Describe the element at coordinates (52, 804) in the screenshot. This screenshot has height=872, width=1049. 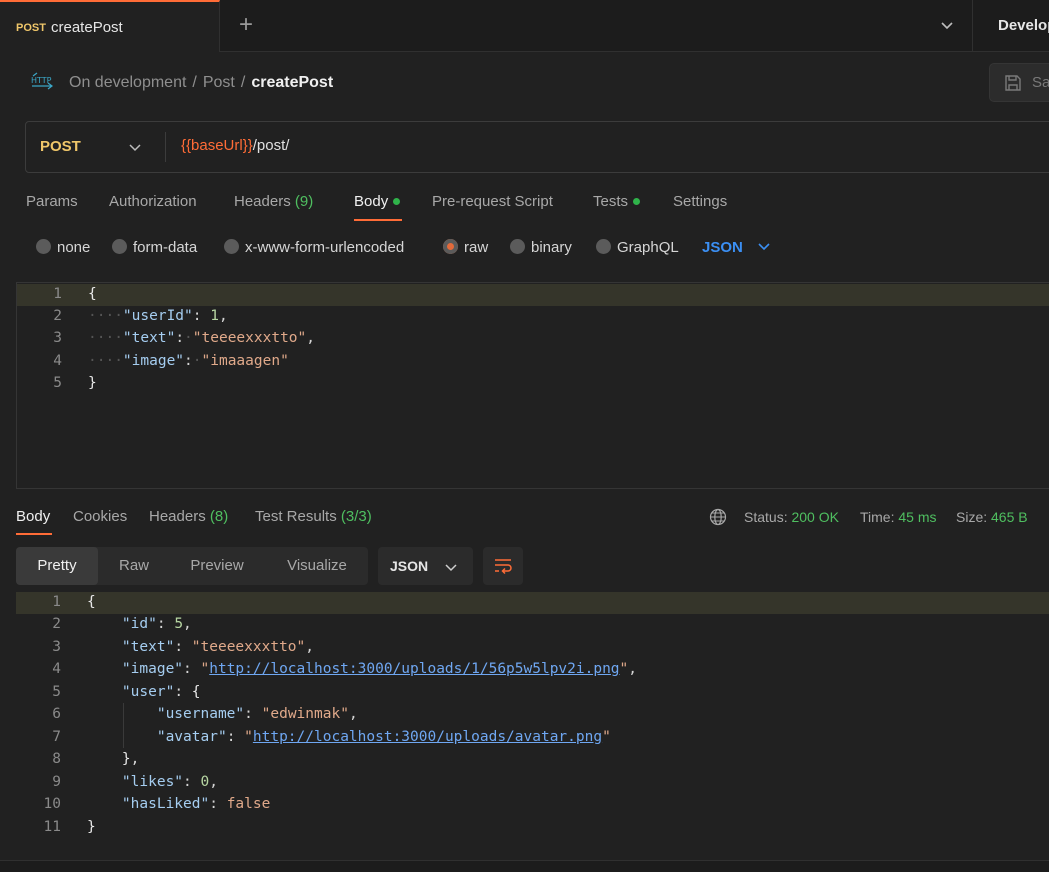
I see `line-number: 10` at that location.